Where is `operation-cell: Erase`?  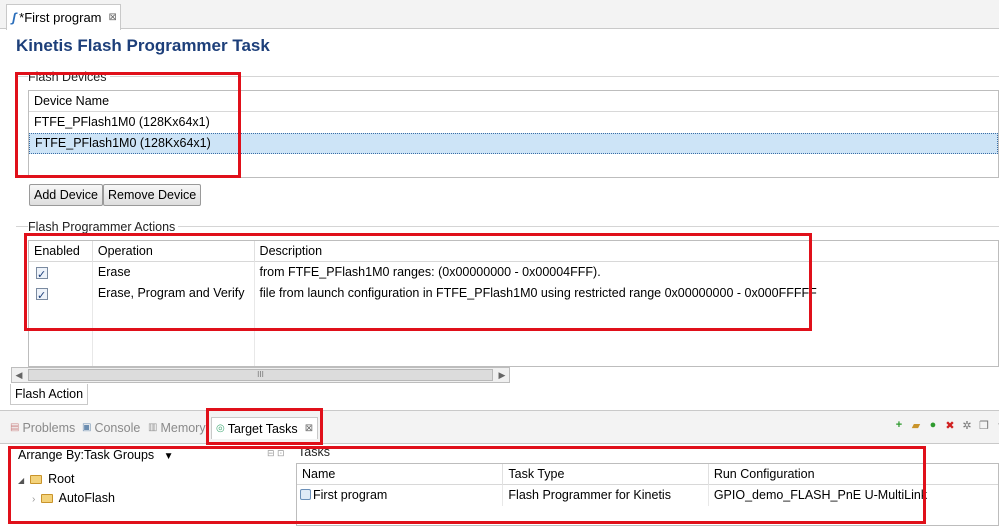
operation-cell: Erase is located at coordinates (174, 272).